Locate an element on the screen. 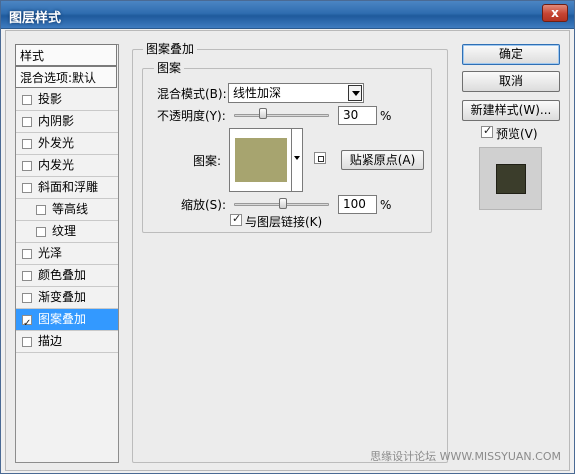 The image size is (575, 474). list-item-label: 内发光 is located at coordinates (56, 165).